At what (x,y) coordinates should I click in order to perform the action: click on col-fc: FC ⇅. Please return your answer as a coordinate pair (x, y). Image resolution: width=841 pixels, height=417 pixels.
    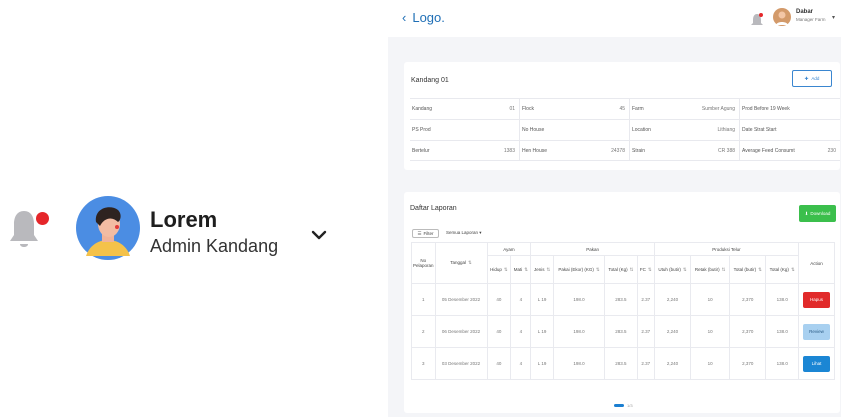
    Looking at the image, I should click on (645, 269).